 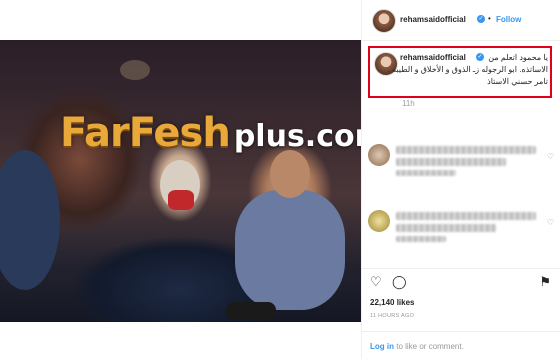 What do you see at coordinates (290, 250) in the screenshot?
I see `singer-body` at bounding box center [290, 250].